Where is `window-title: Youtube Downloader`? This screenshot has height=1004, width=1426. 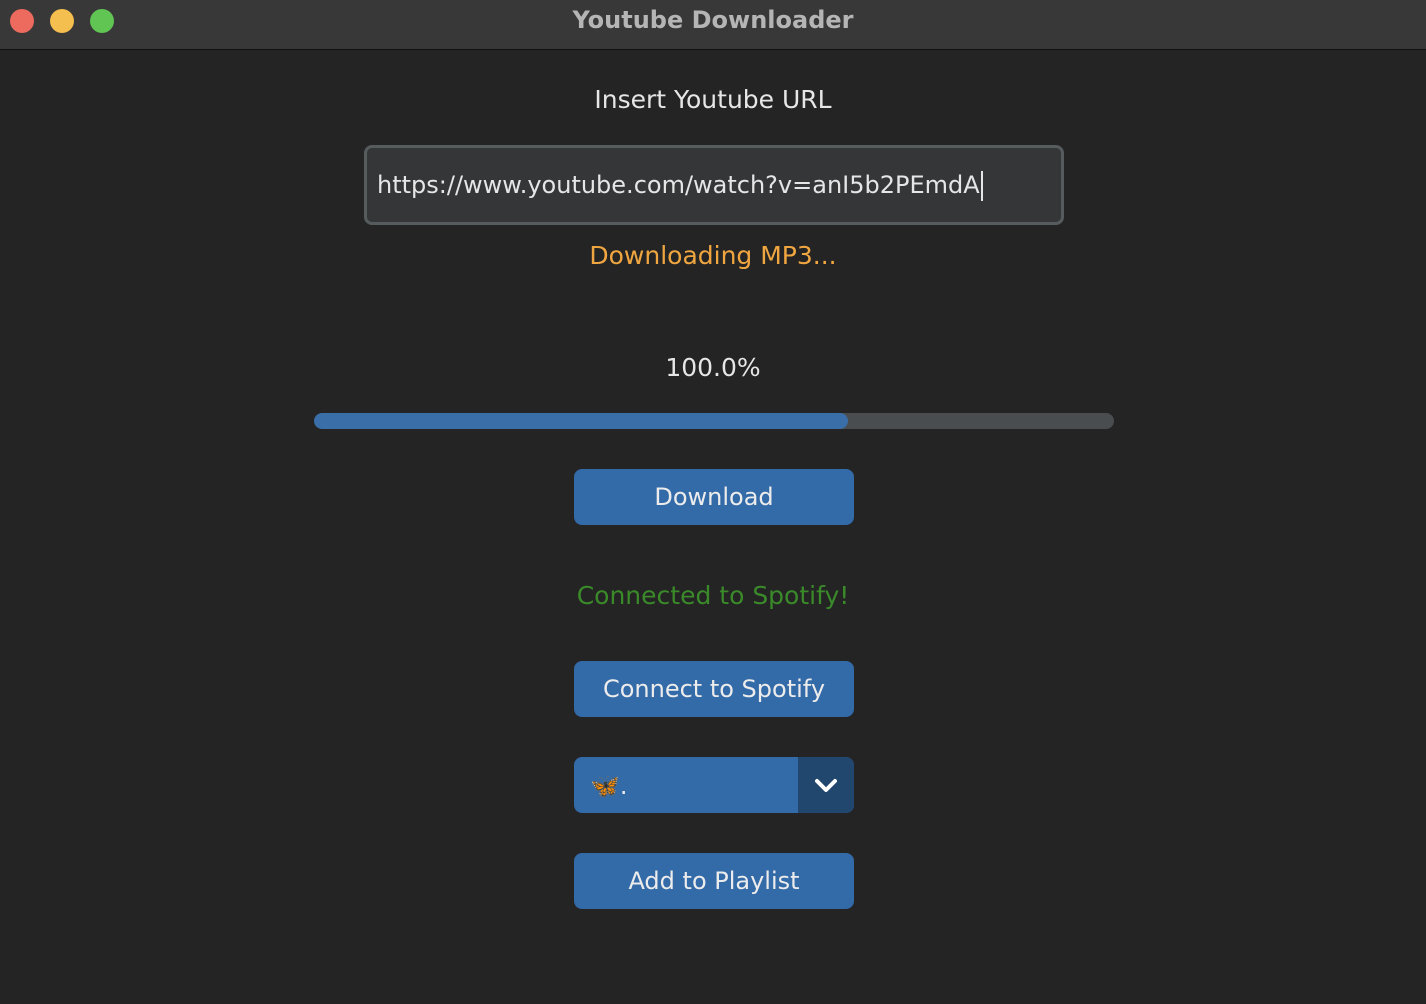
window-title: Youtube Downloader is located at coordinates (713, 20).